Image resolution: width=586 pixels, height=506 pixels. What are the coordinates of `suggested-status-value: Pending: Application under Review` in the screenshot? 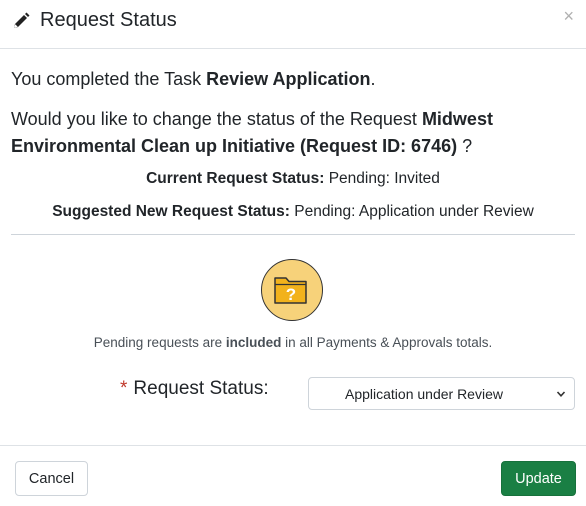 It's located at (414, 211).